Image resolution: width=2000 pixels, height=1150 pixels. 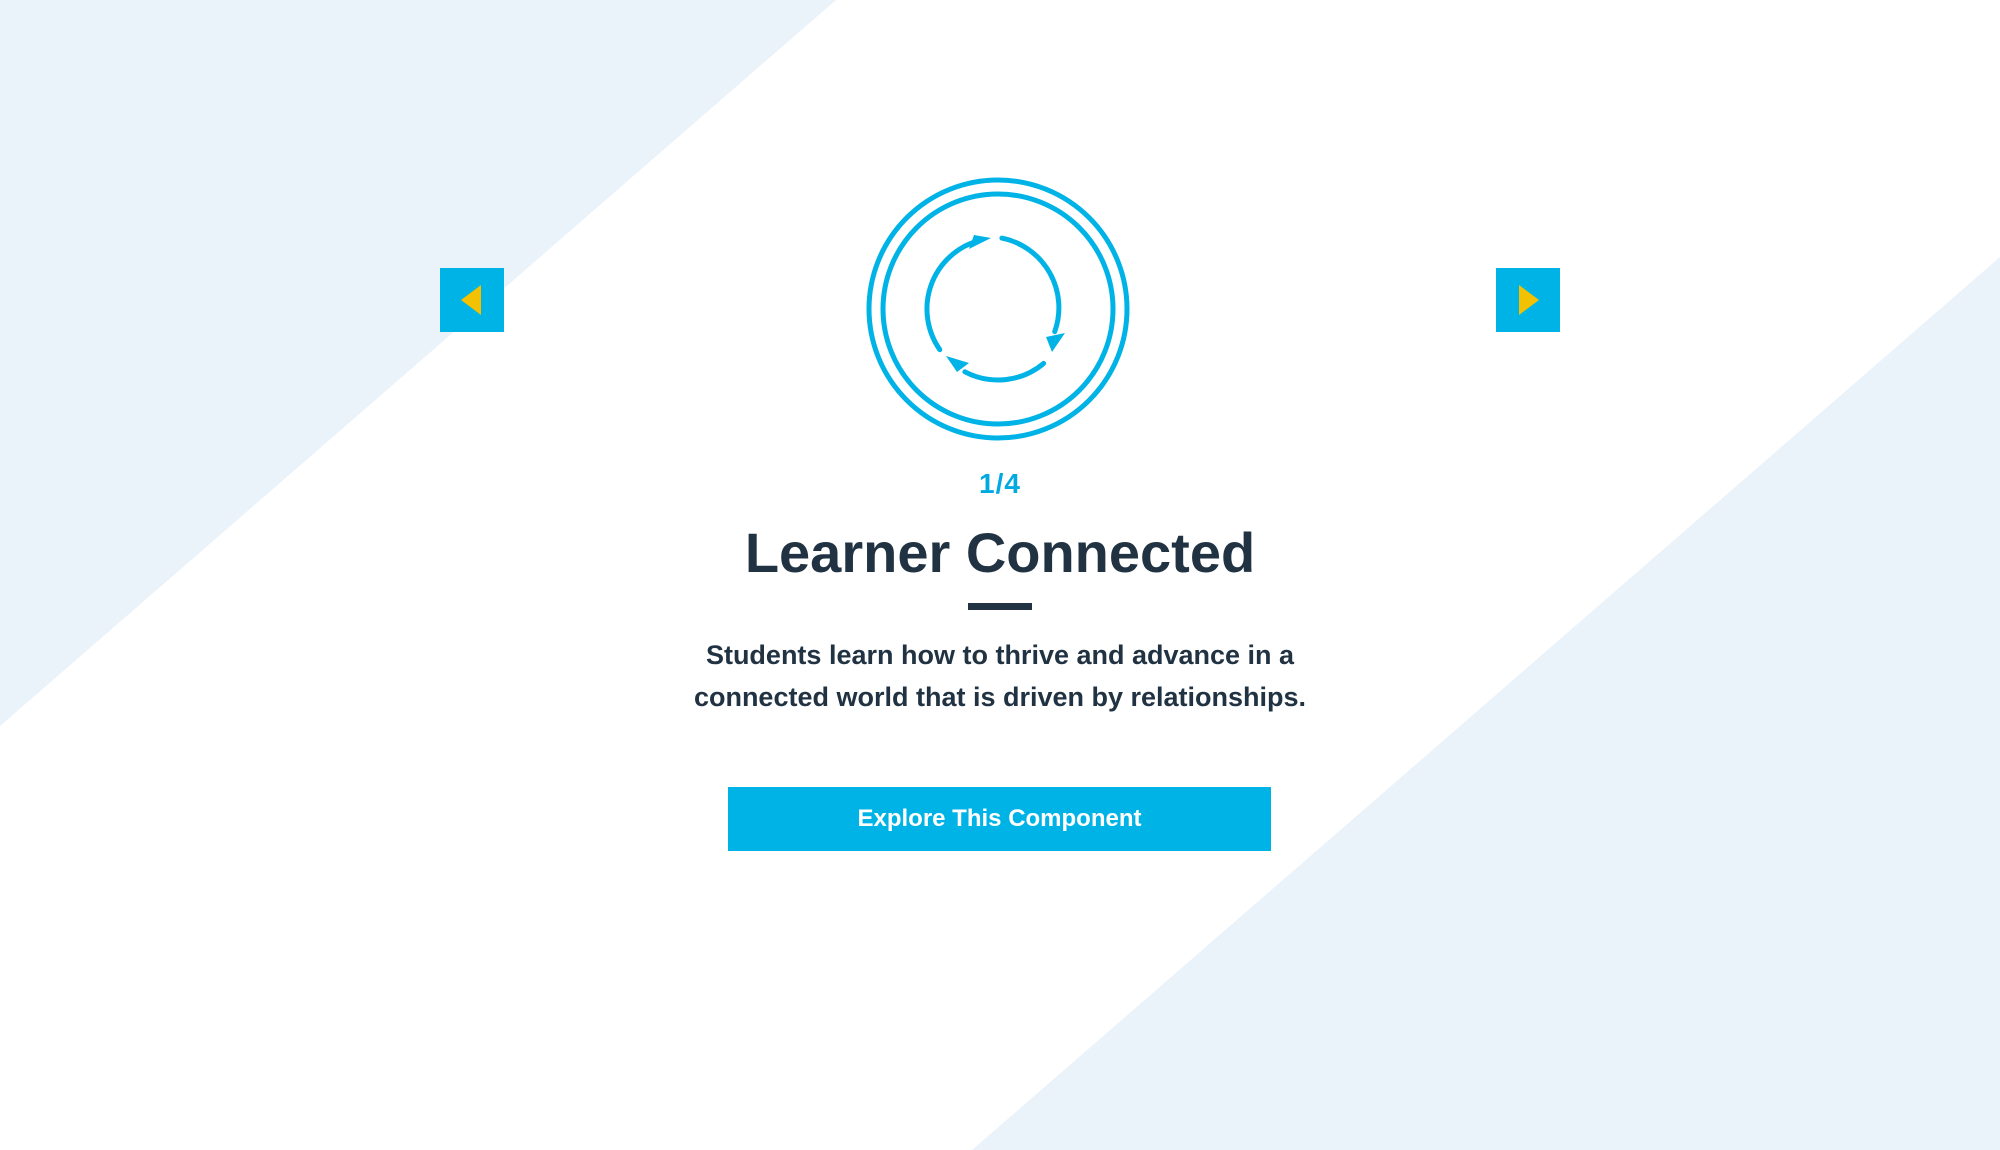 I want to click on slide-counter: 1/4, so click(x=1000, y=483).